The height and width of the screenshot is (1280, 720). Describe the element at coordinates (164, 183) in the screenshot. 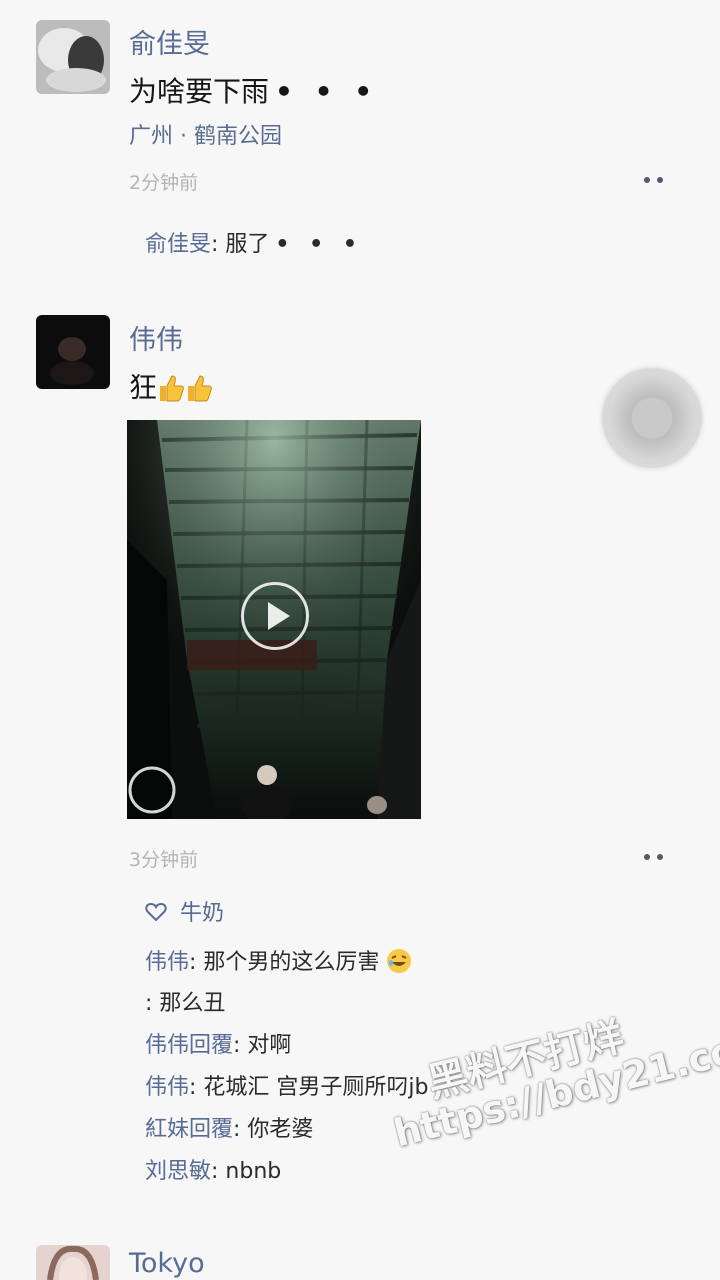

I see `post-time: 2分钟前` at that location.